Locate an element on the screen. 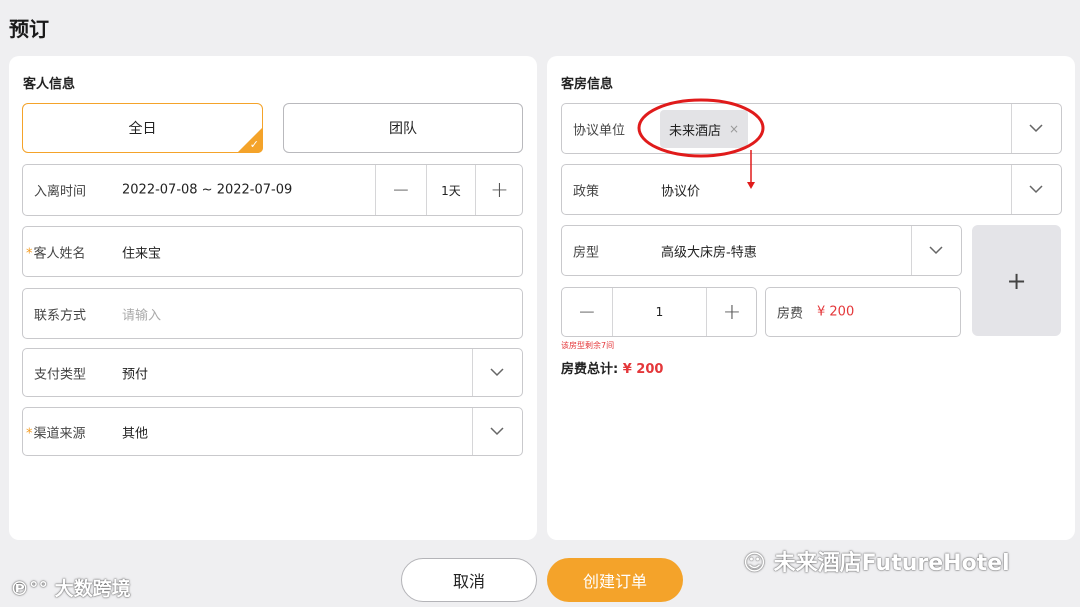  room-quantity-stepper: − 1 + is located at coordinates (659, 312).